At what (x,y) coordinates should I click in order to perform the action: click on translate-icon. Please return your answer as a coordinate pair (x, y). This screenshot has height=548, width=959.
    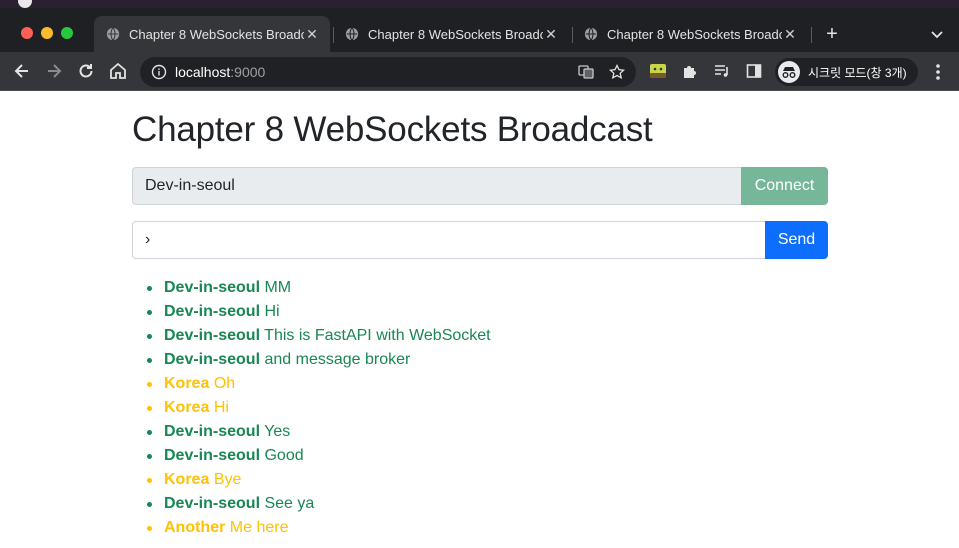
    Looking at the image, I should click on (586, 72).